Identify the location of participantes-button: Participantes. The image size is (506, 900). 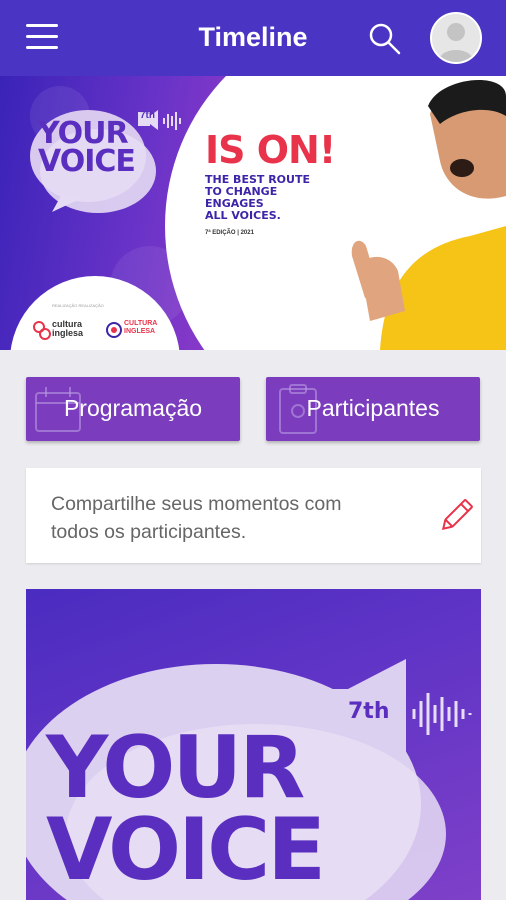
(373, 409).